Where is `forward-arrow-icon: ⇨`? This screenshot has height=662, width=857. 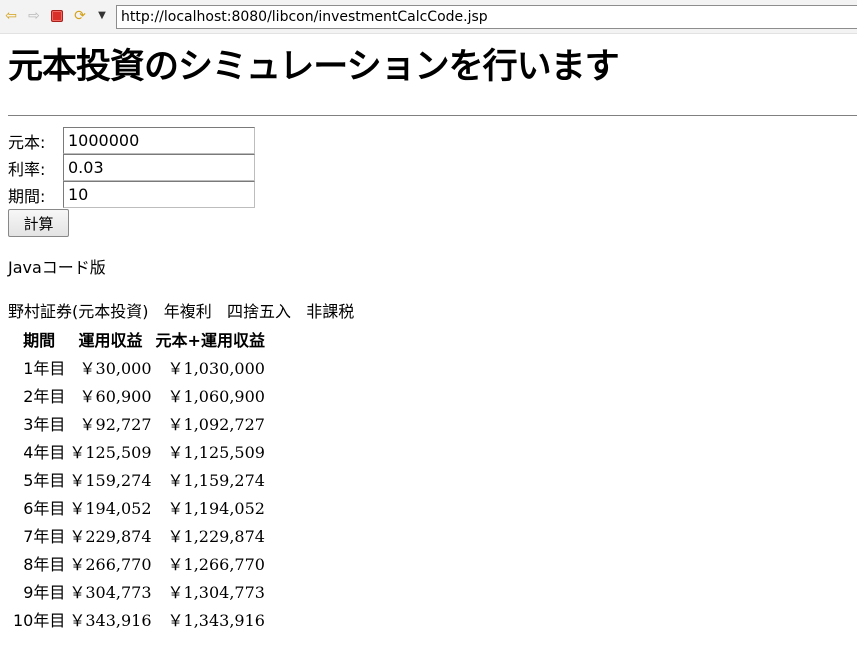
forward-arrow-icon: ⇨ is located at coordinates (34, 16).